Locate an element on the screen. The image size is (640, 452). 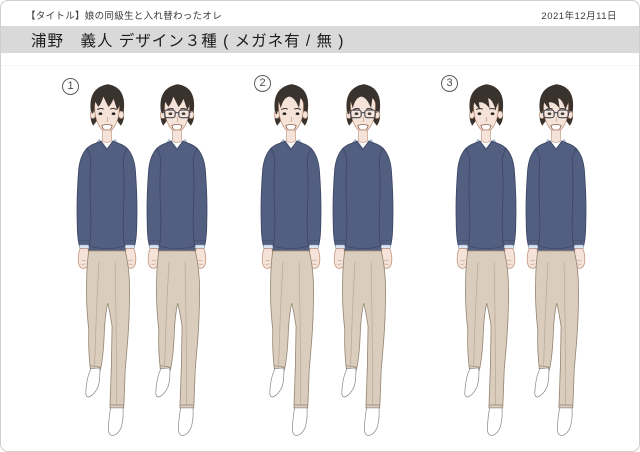
figure-design-3-with-glasses is located at coordinates (556, 260).